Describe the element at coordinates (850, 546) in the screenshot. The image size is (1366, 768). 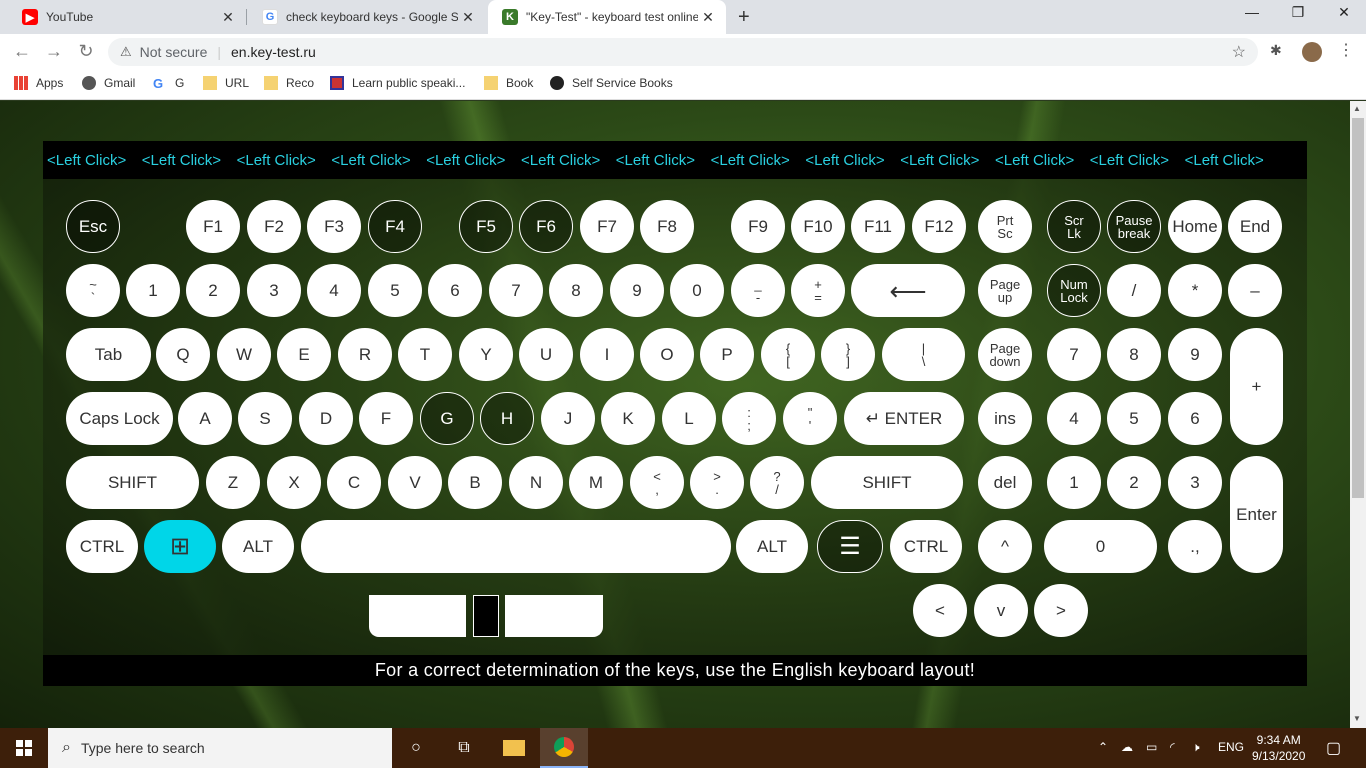
I see `key-context-menu: ☰` at that location.